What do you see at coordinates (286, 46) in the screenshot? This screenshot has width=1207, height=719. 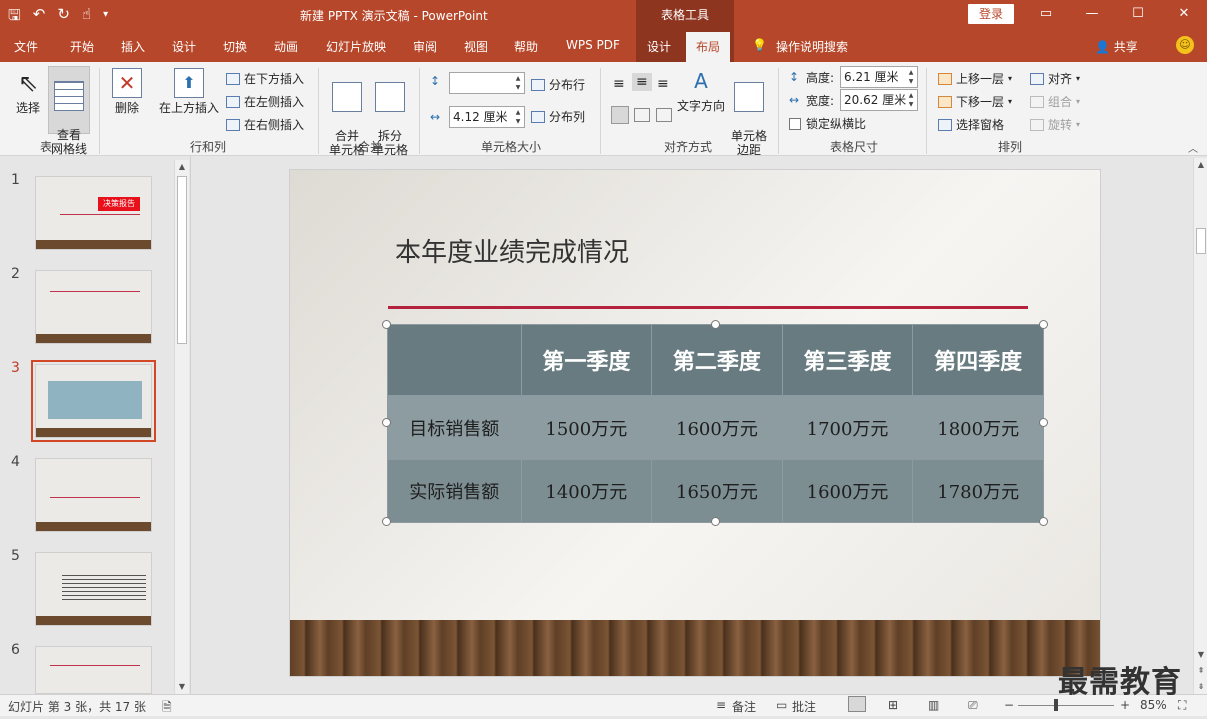 I see `tab-animations: 动画` at bounding box center [286, 46].